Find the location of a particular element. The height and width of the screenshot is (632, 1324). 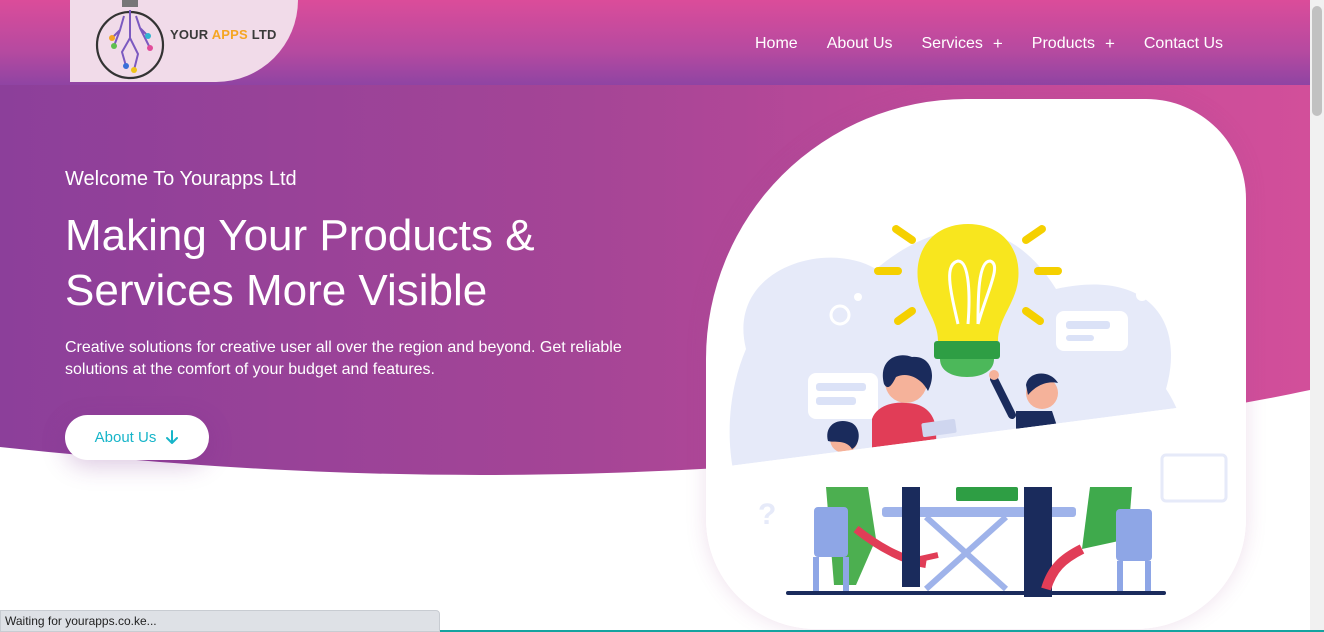

nav-item-services: Services + is located at coordinates (962, 44).